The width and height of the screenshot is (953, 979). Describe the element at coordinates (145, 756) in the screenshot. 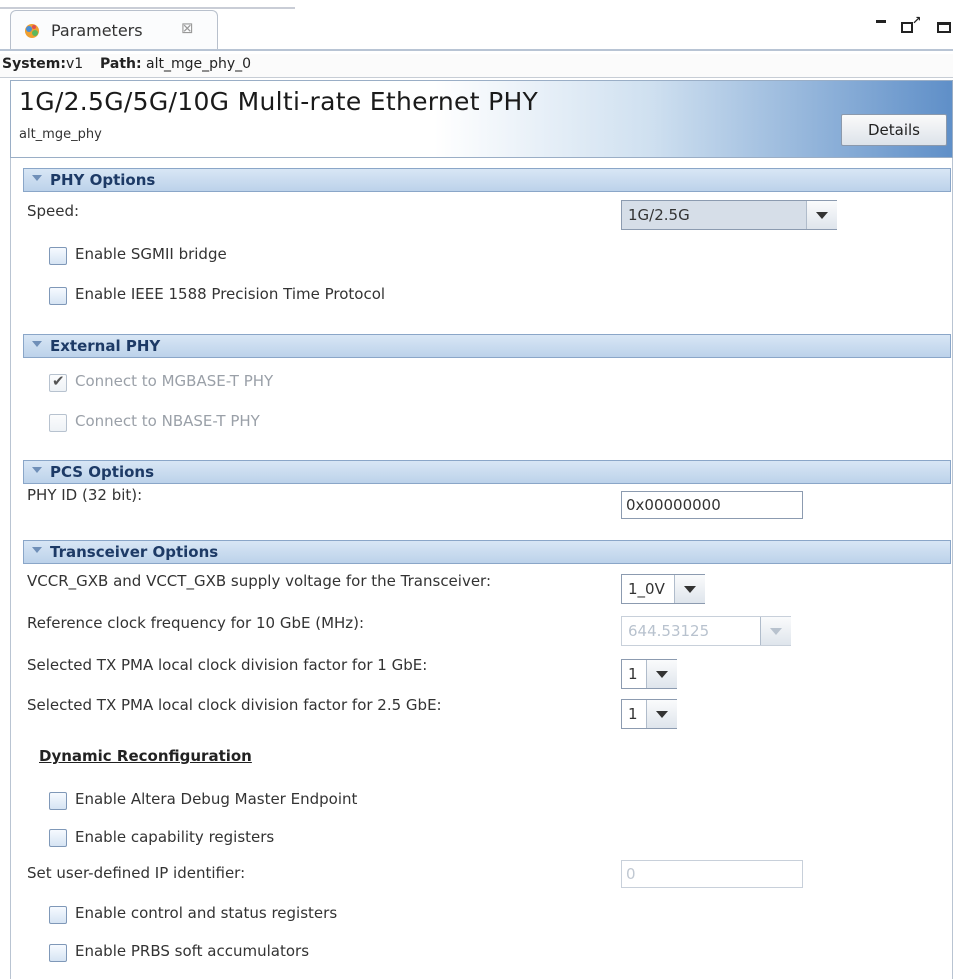

I see `dynamic-reconfig-title: Dynamic Reconfiguration` at that location.